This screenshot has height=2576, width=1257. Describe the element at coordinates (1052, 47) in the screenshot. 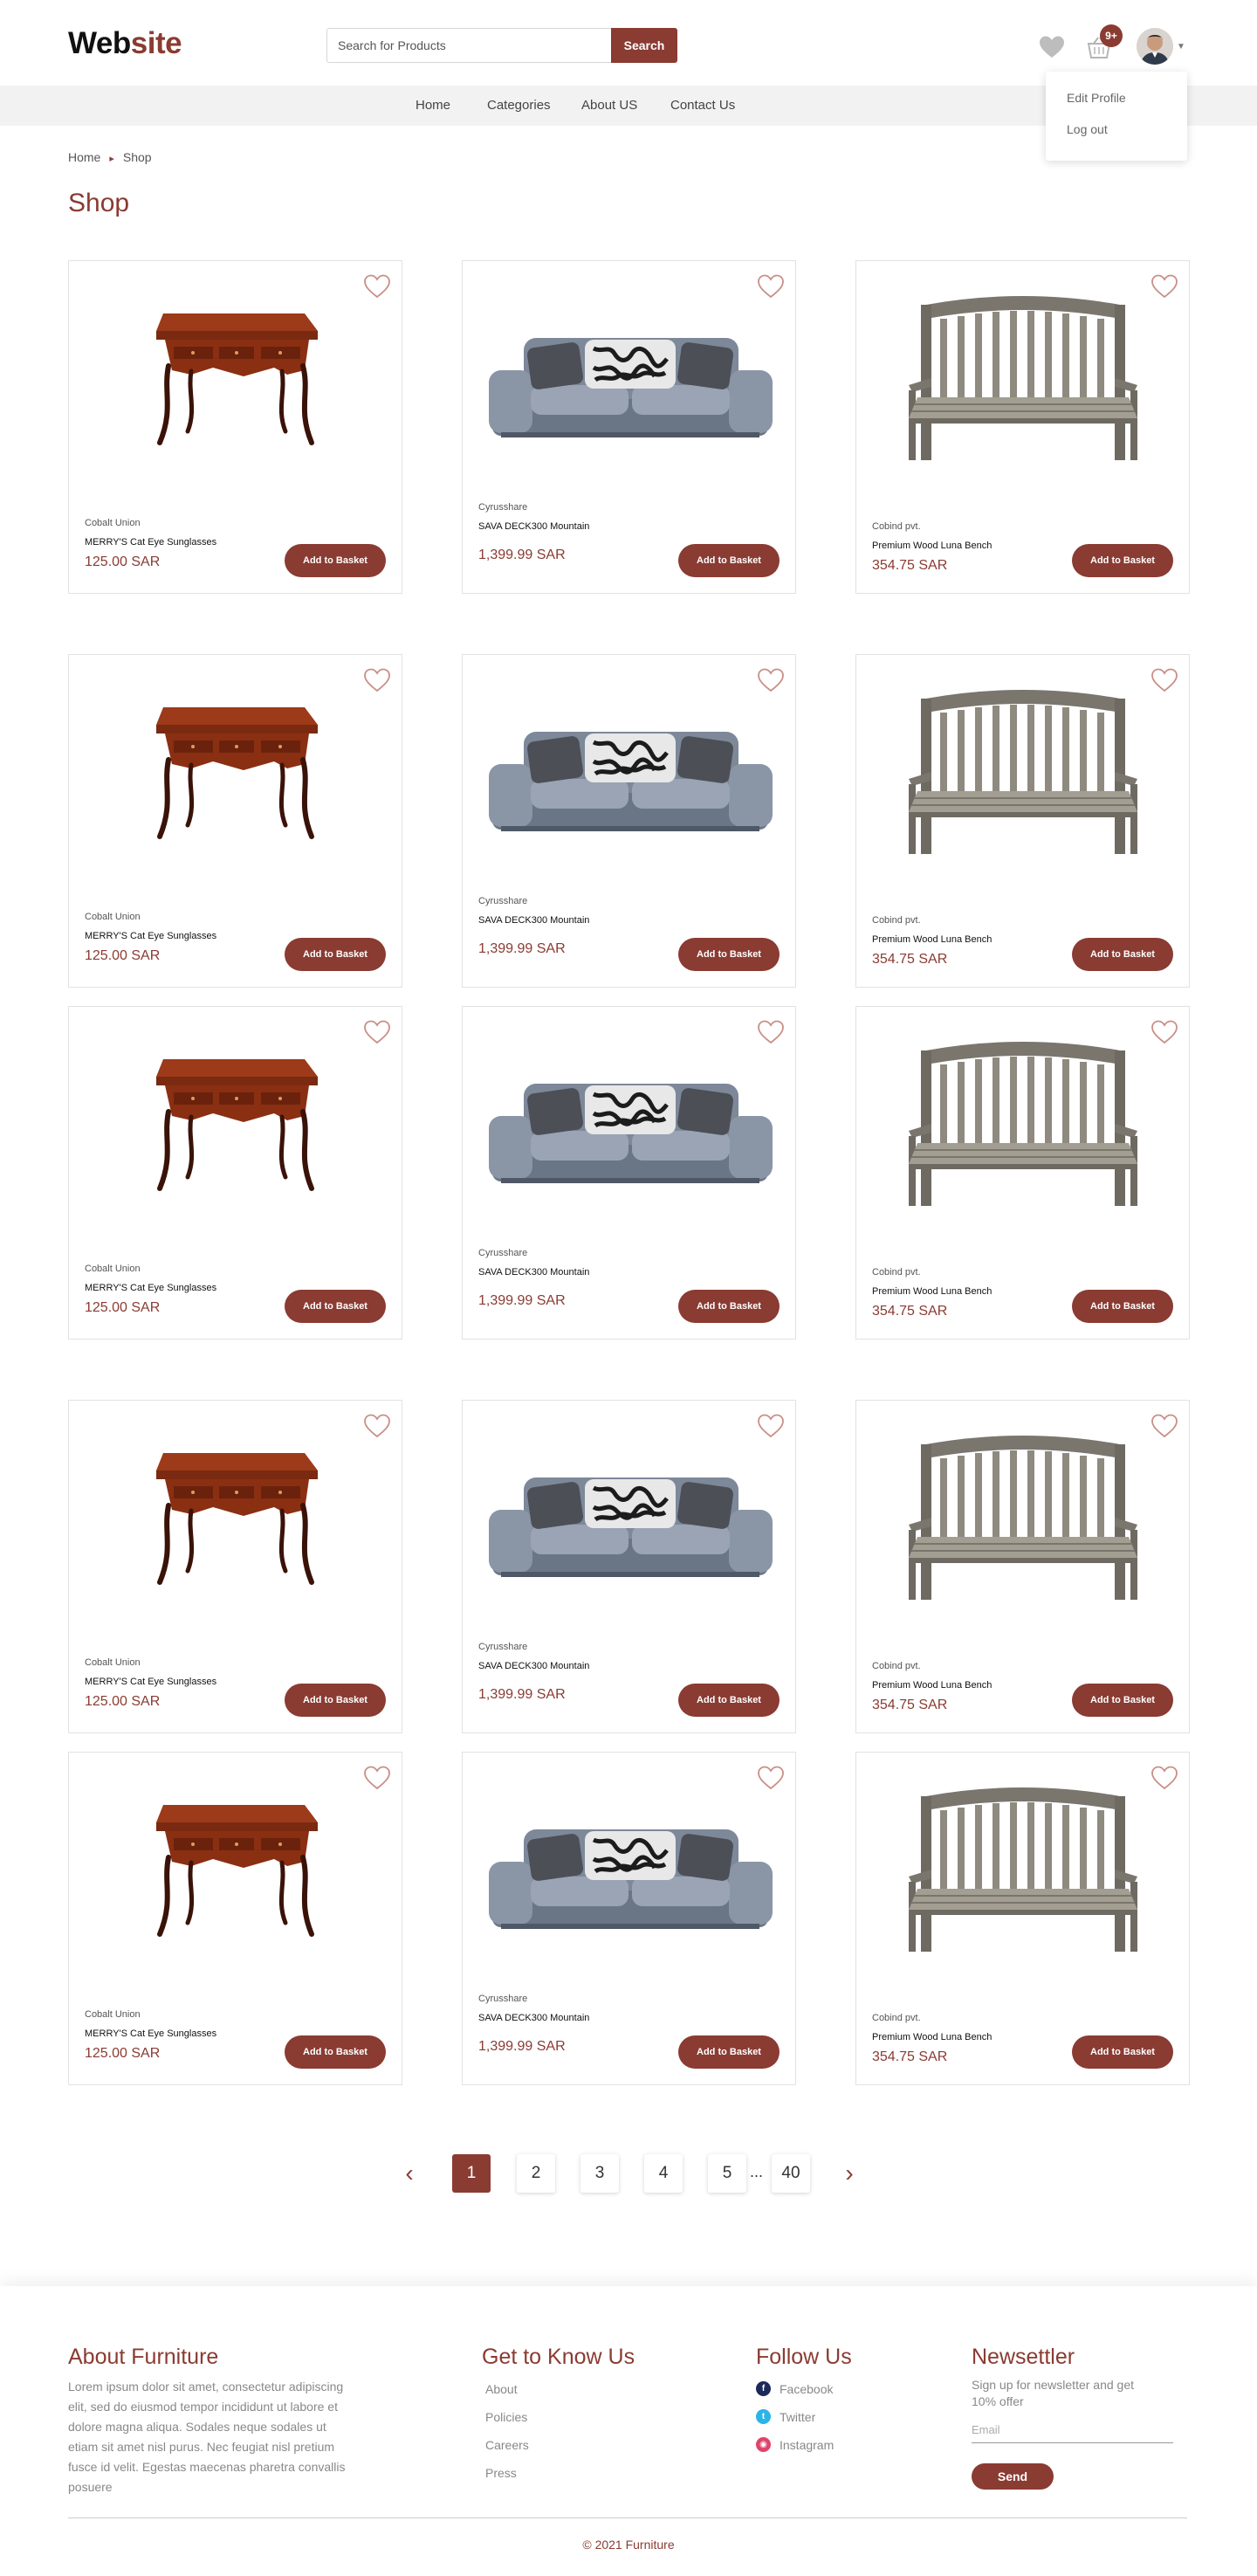

I see `wishlist-heart-icon` at that location.